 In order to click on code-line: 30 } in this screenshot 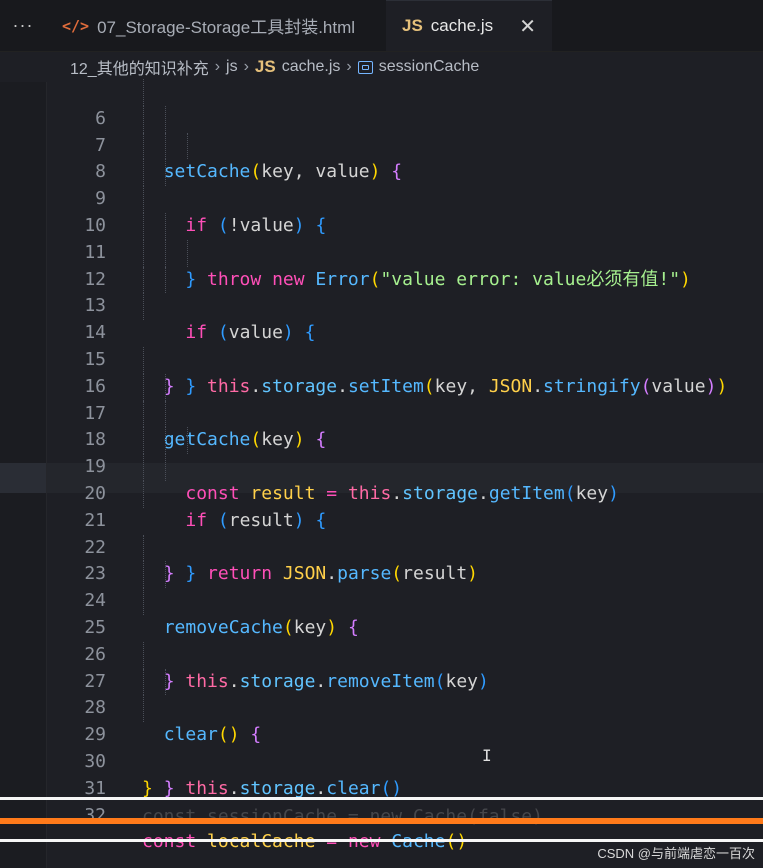, I will do `click(381, 760)`.